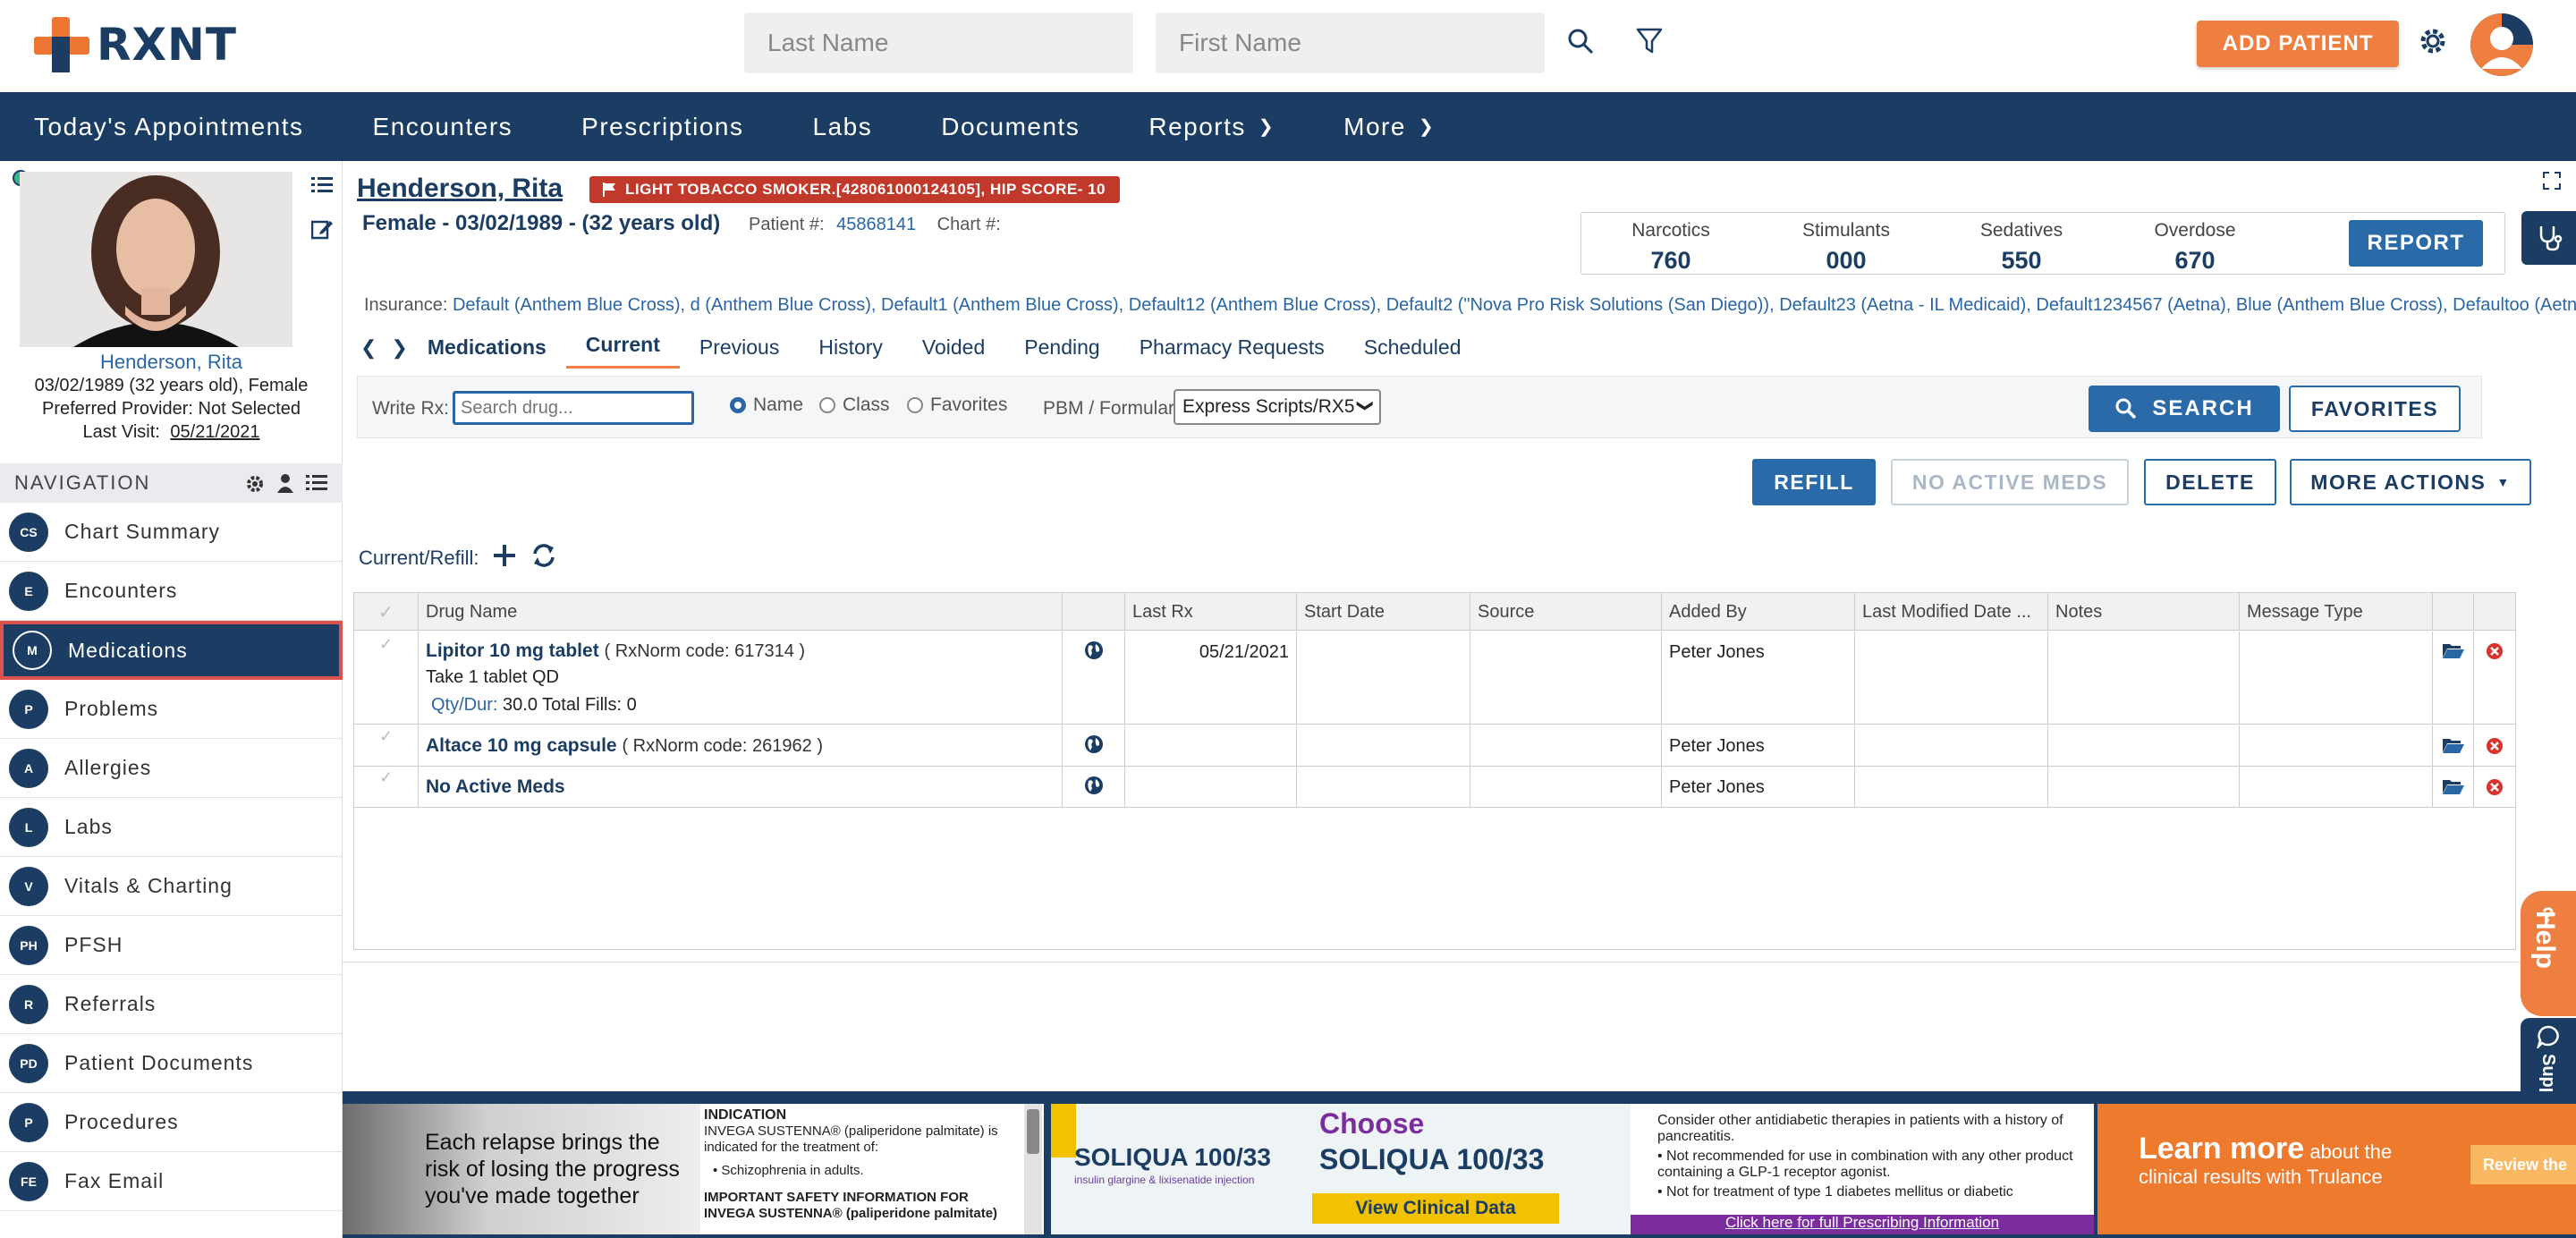  What do you see at coordinates (135, 44) in the screenshot?
I see `rxnt-logo: RXNT` at bounding box center [135, 44].